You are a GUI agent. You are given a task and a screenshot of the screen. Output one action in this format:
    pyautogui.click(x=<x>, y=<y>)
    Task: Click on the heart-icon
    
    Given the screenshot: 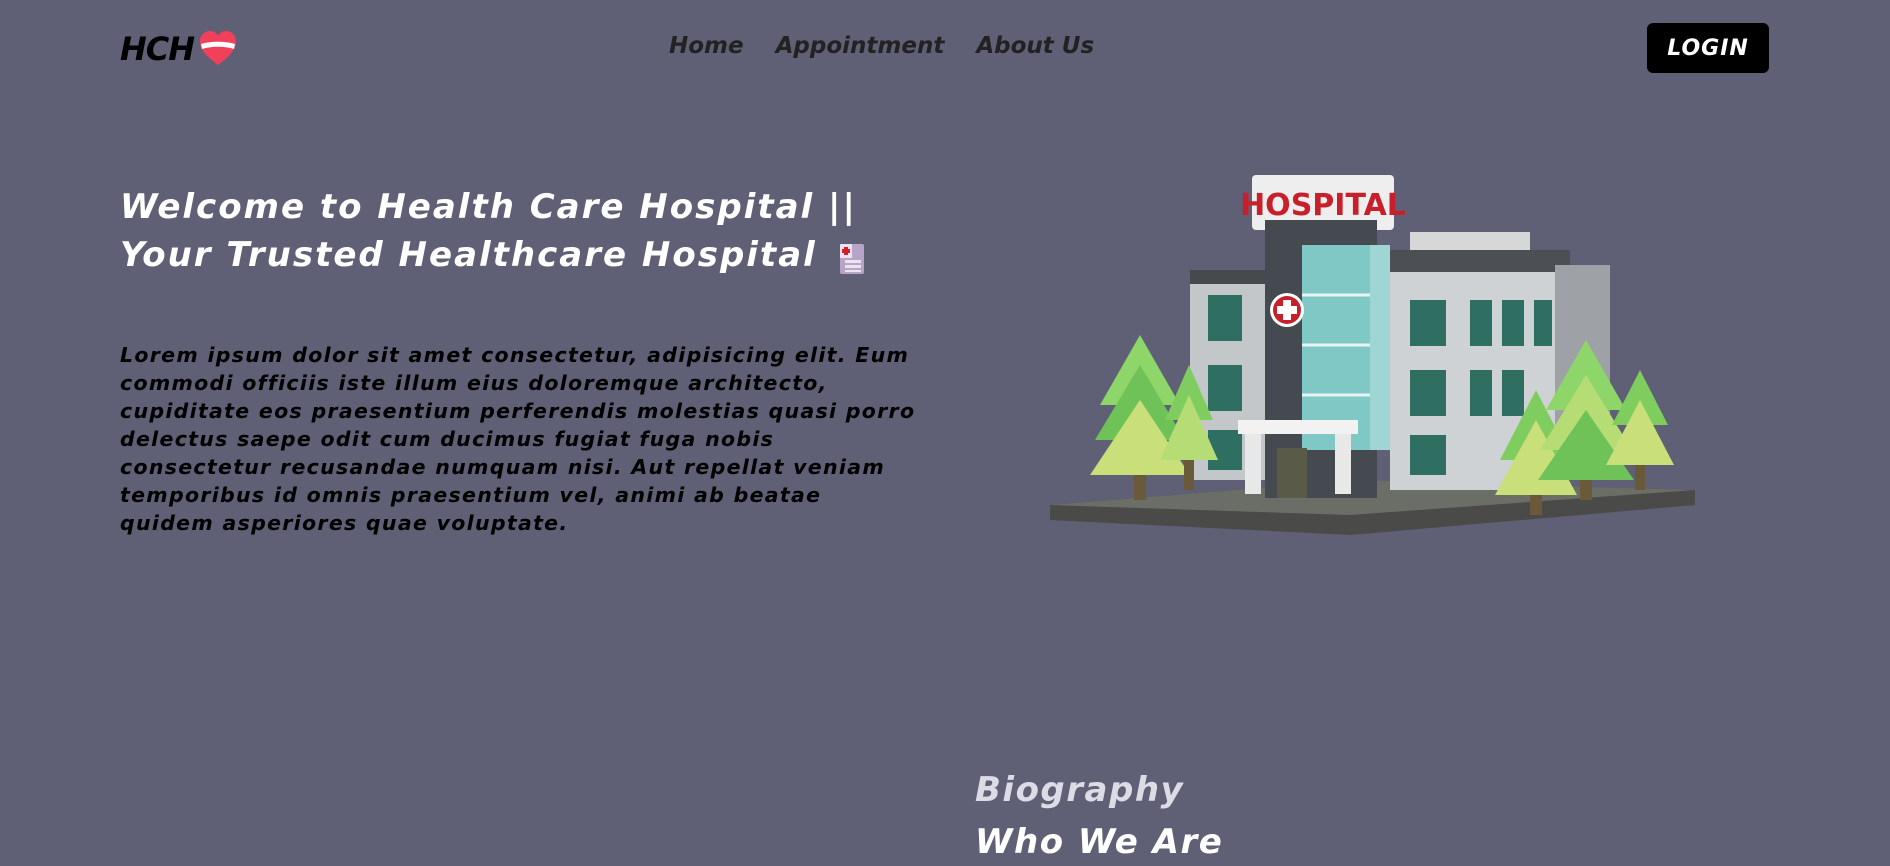 What is the action you would take?
    pyautogui.click(x=218, y=48)
    